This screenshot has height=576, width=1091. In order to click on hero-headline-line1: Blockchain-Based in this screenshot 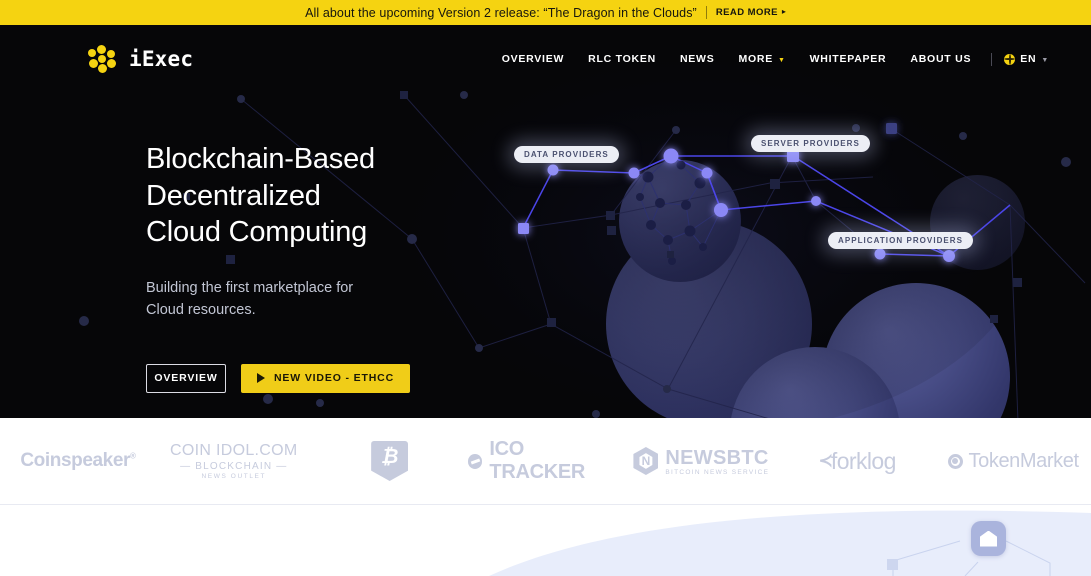, I will do `click(260, 159)`.